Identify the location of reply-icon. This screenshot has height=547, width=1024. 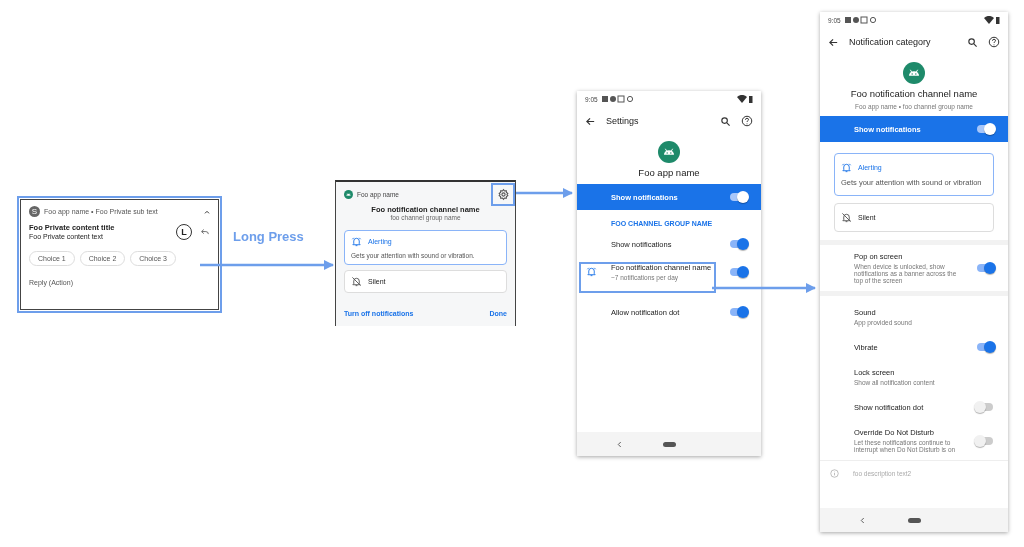
(205, 231).